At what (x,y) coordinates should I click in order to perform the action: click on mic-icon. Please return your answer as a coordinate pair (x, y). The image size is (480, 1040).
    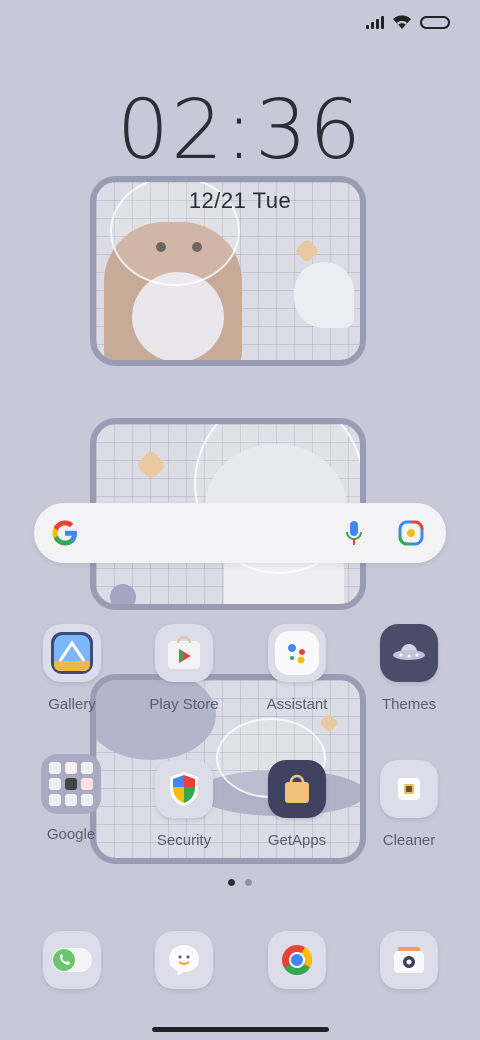
    Looking at the image, I should click on (354, 533).